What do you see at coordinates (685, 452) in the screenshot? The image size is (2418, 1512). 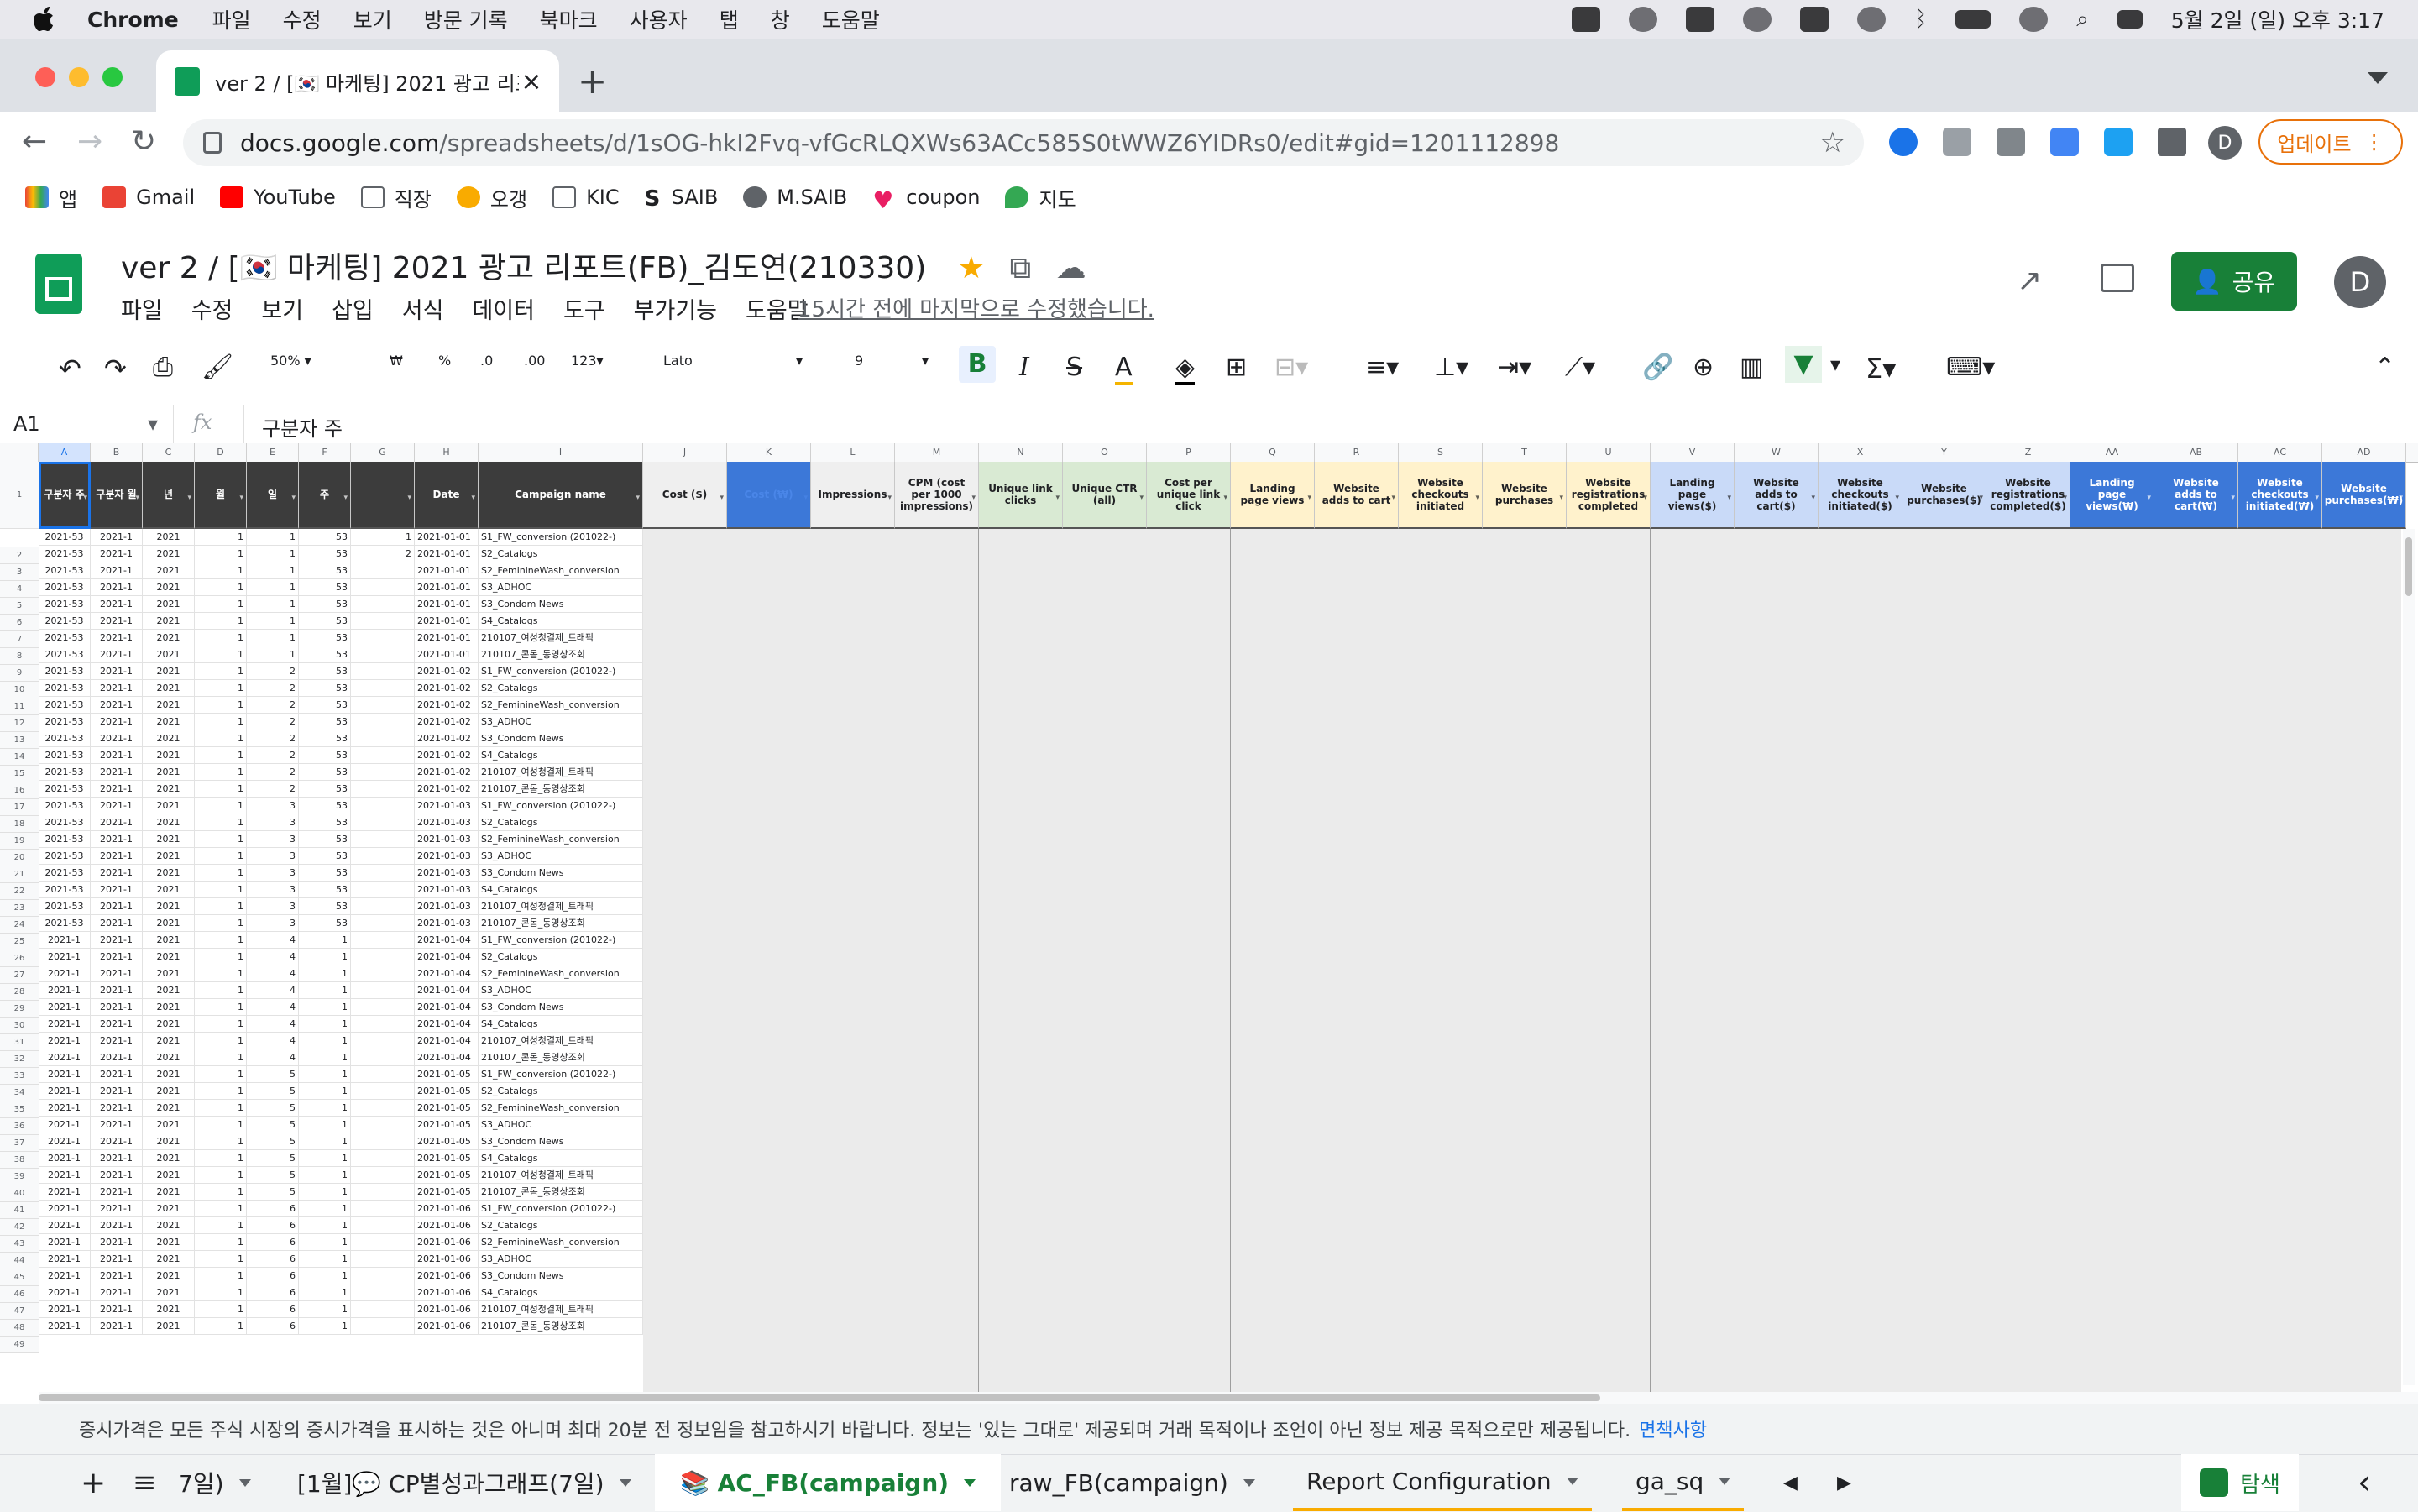 I see `column-header-j: J` at bounding box center [685, 452].